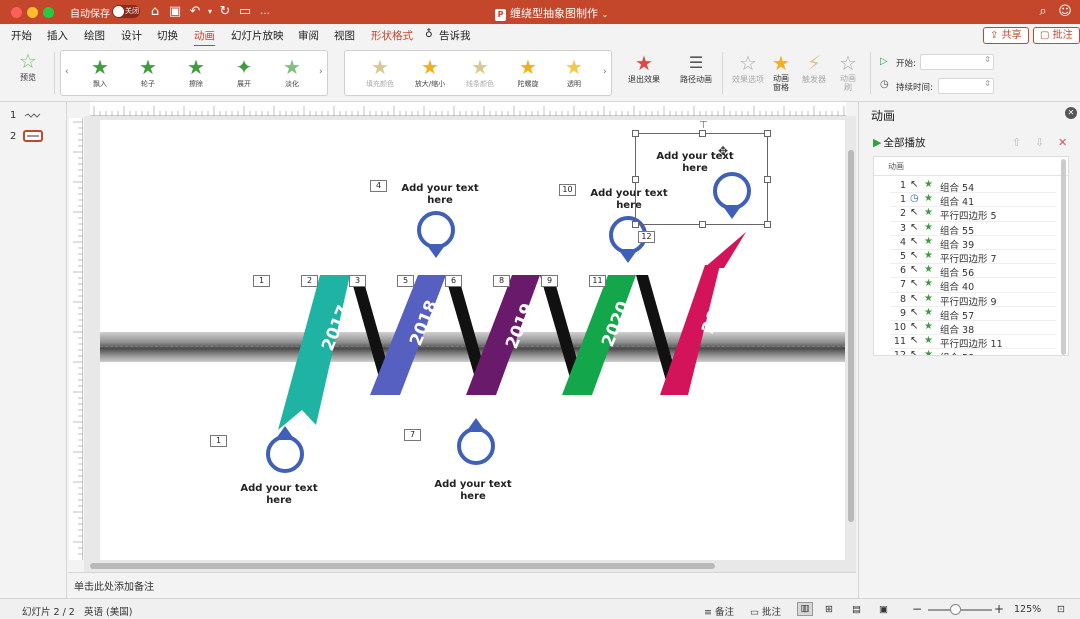 The width and height of the screenshot is (1080, 619). What do you see at coordinates (175, 12) in the screenshot?
I see `save-icon: ▣` at bounding box center [175, 12].